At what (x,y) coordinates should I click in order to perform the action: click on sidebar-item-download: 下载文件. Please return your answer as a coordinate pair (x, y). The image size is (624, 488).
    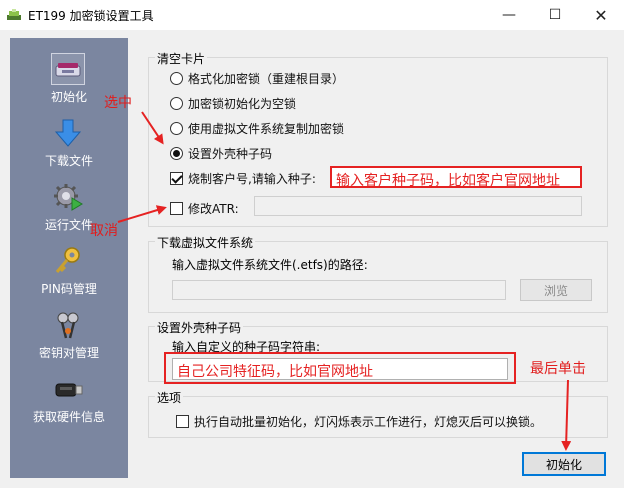
    Looking at the image, I should click on (69, 144).